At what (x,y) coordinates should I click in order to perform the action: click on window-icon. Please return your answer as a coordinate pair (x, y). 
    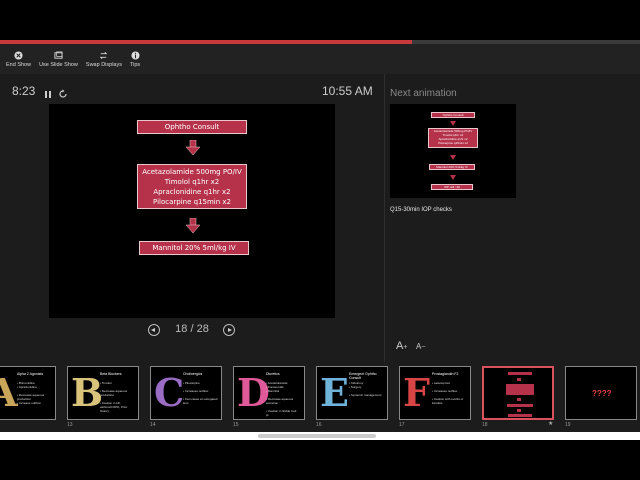
    Looking at the image, I should click on (58, 55).